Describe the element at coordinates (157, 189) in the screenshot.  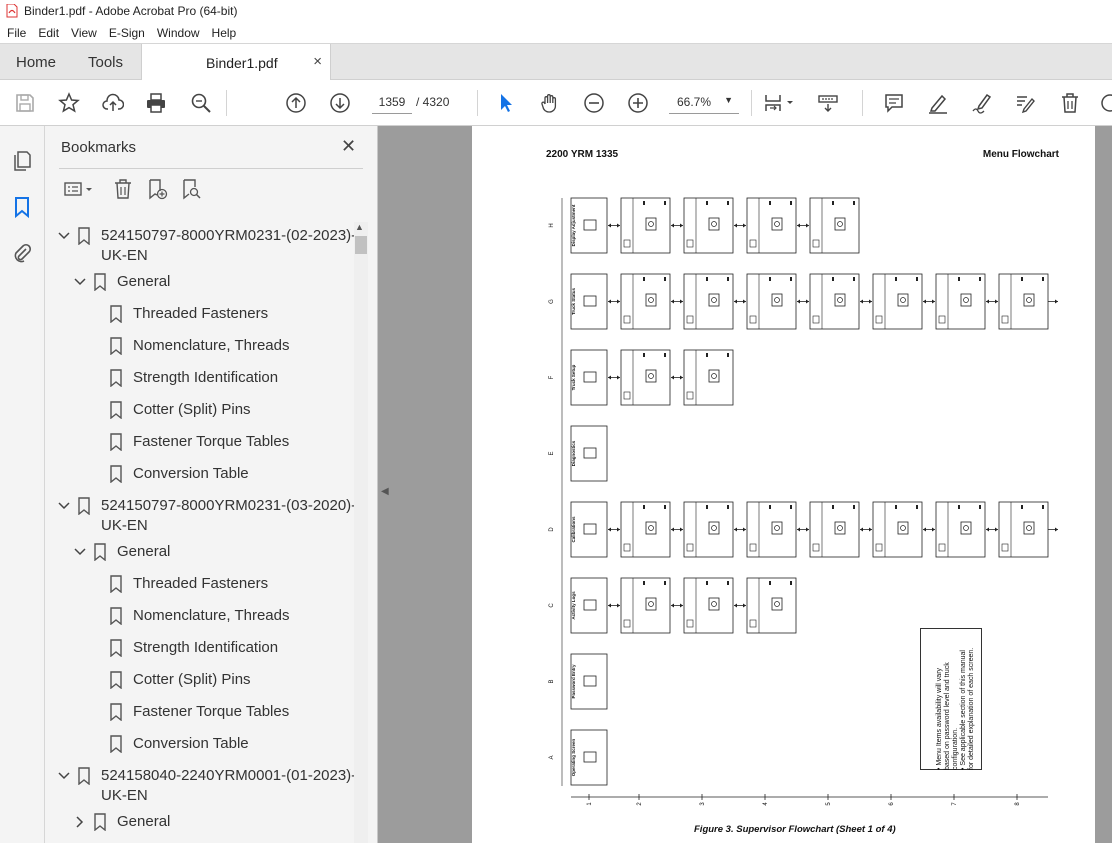
I see `new-bookmark-icon` at that location.